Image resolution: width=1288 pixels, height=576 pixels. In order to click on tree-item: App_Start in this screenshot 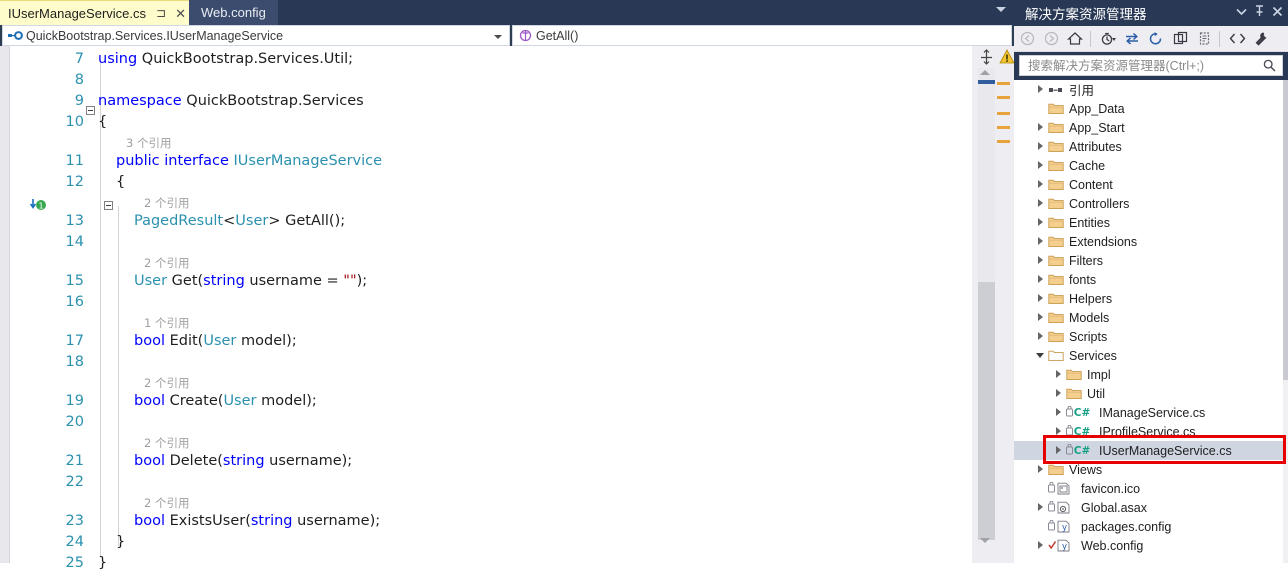, I will do `click(1151, 127)`.